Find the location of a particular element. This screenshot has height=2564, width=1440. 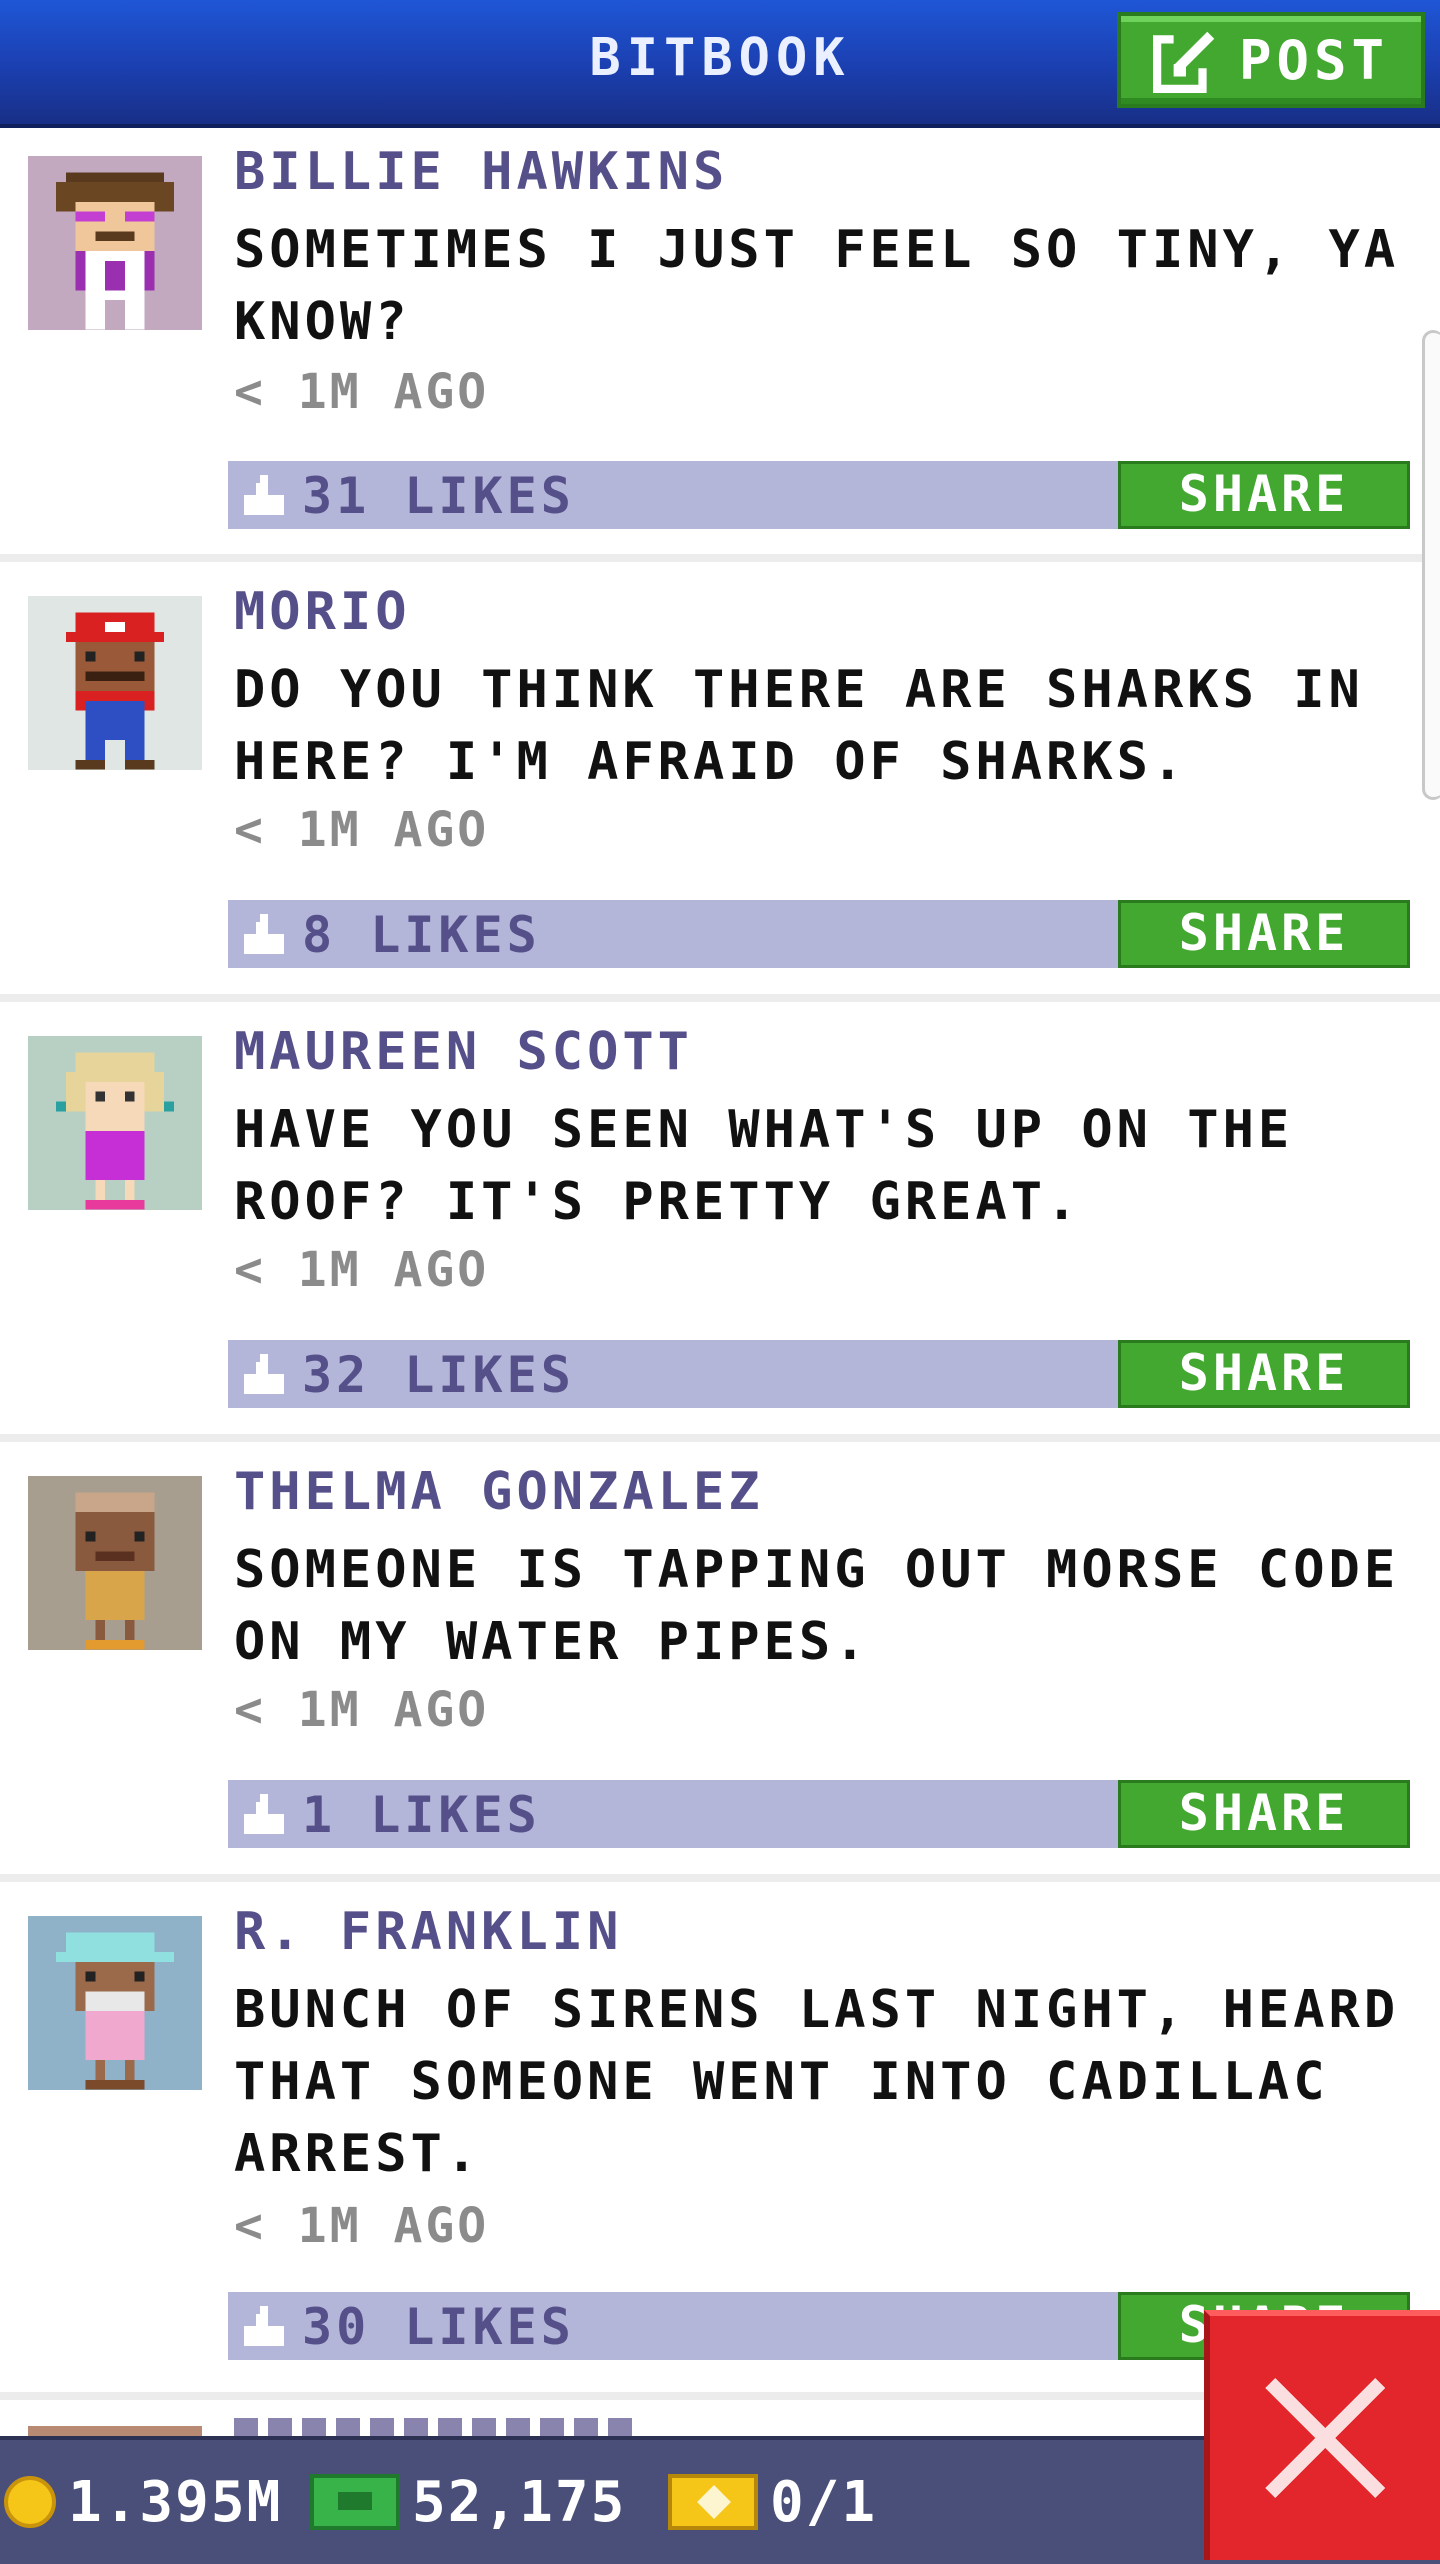

likes-bar: 1 LIKES SHARE is located at coordinates (819, 1814).